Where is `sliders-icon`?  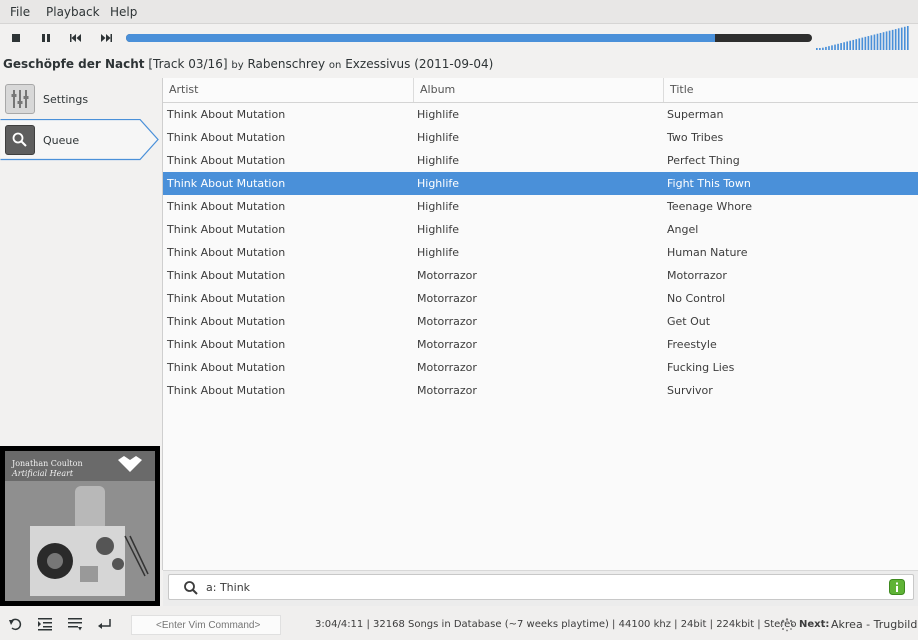
sliders-icon is located at coordinates (20, 99).